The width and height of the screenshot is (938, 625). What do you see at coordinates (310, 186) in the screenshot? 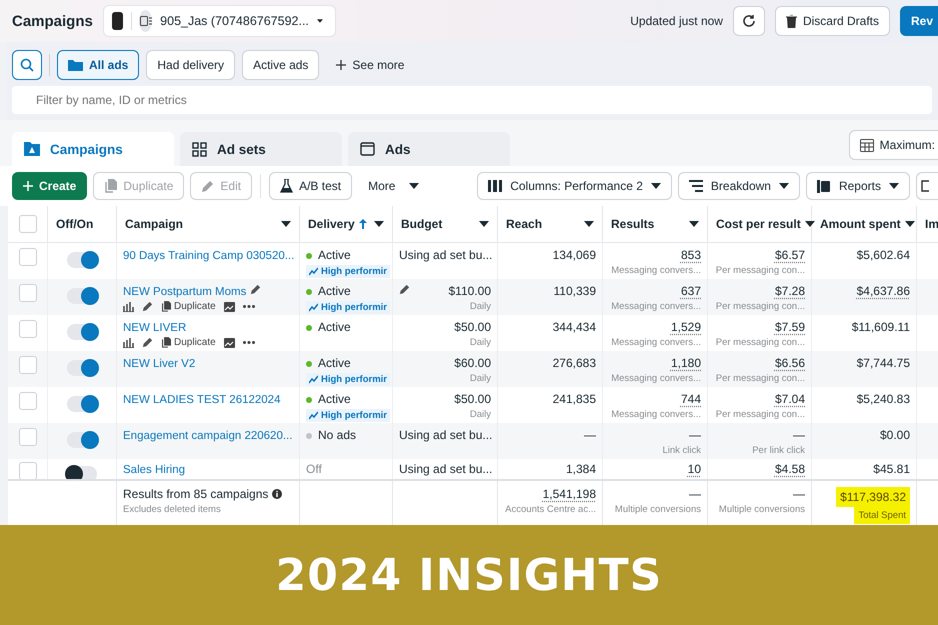
I see `toolbar-button: A/B test` at bounding box center [310, 186].